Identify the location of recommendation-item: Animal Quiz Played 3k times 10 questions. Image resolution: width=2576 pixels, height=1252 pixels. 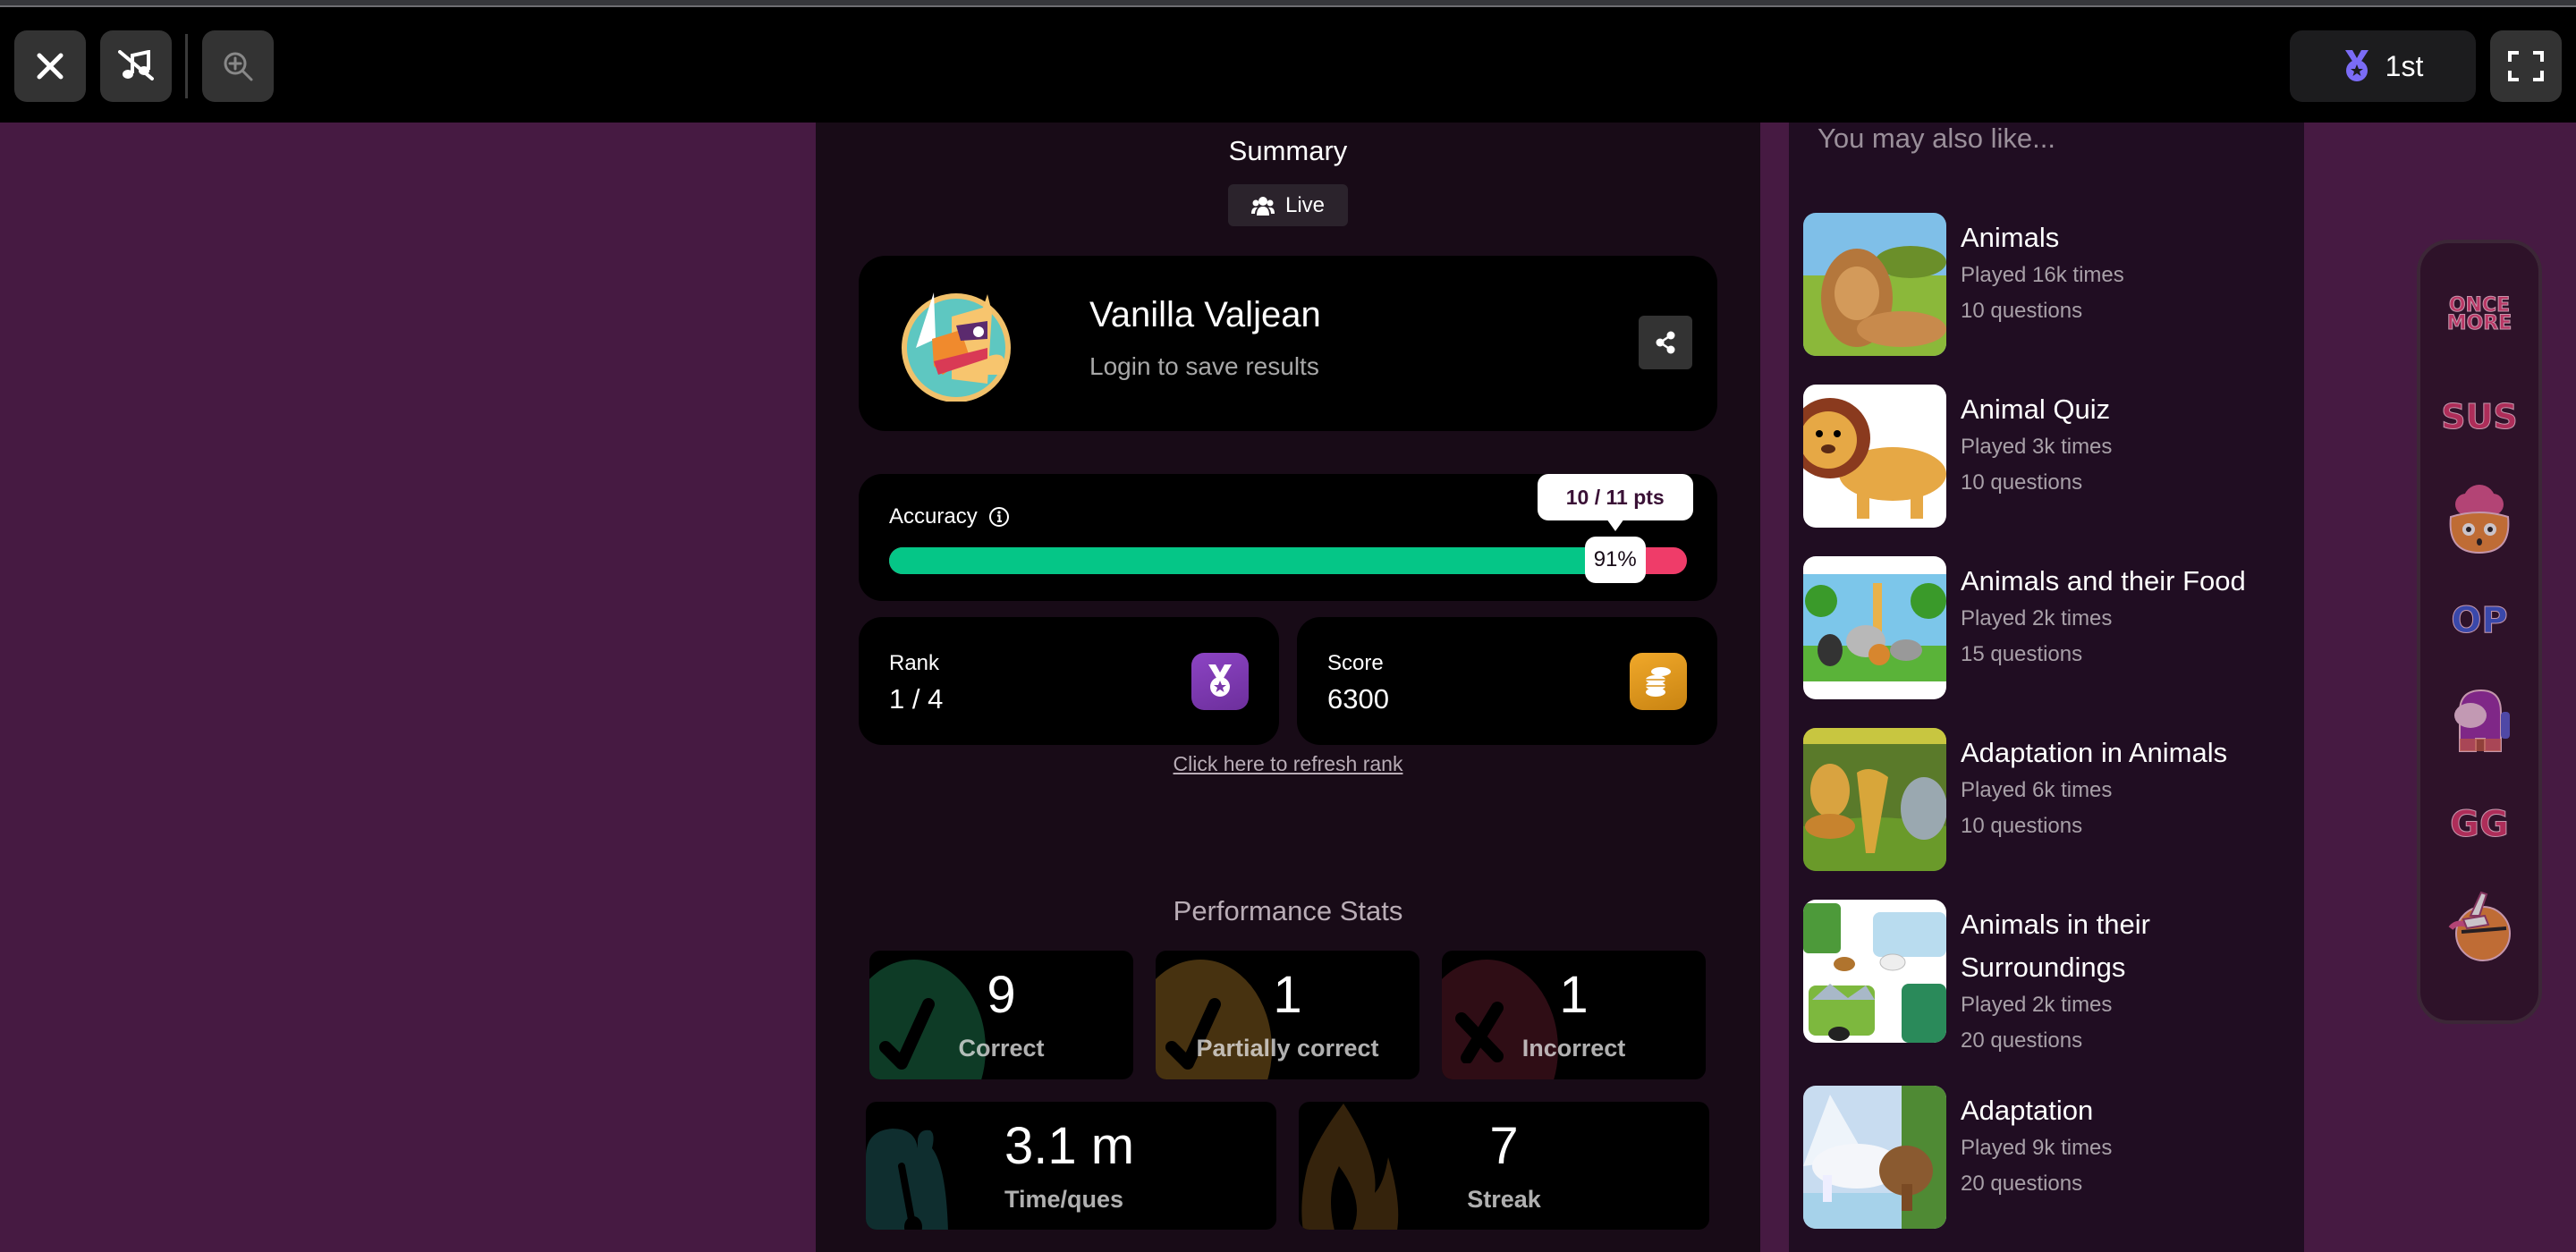
(2044, 456).